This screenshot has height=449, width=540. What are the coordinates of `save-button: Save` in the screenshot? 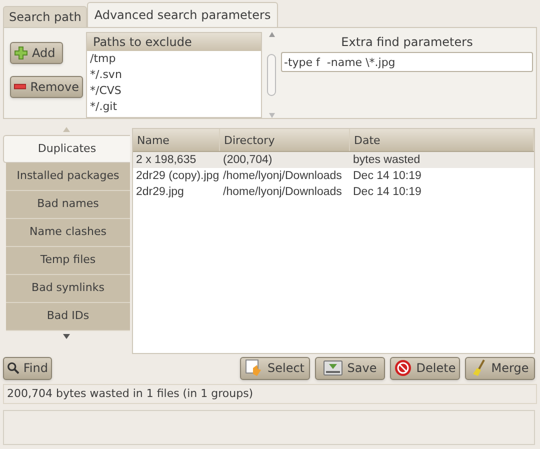 It's located at (350, 368).